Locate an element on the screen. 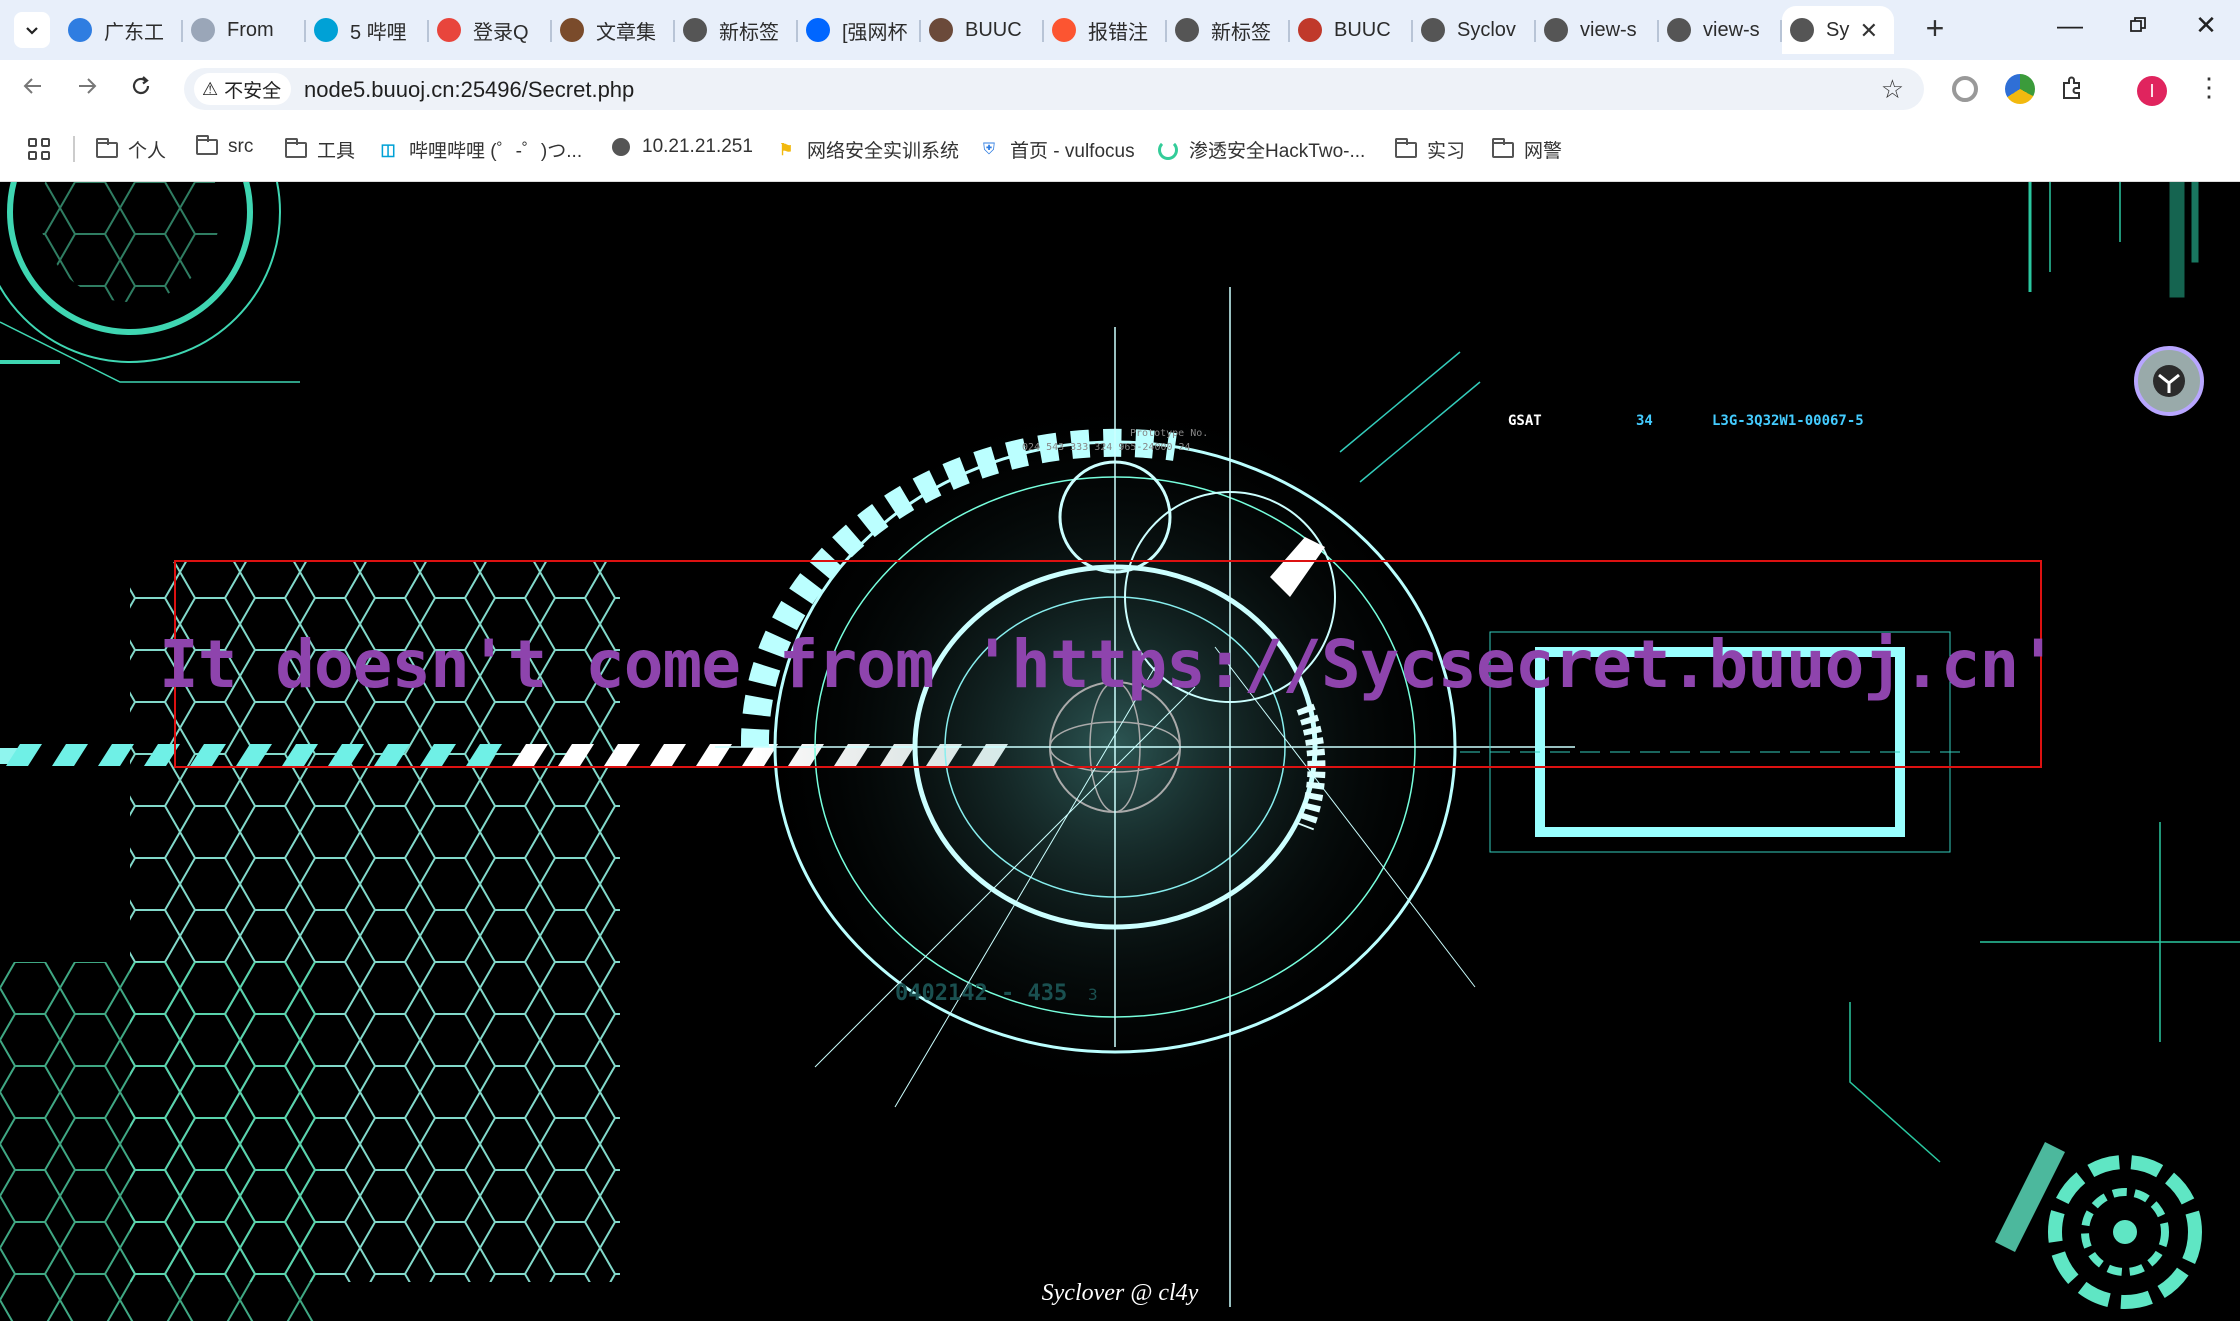 The image size is (2240, 1321). back-button is located at coordinates (33, 89).